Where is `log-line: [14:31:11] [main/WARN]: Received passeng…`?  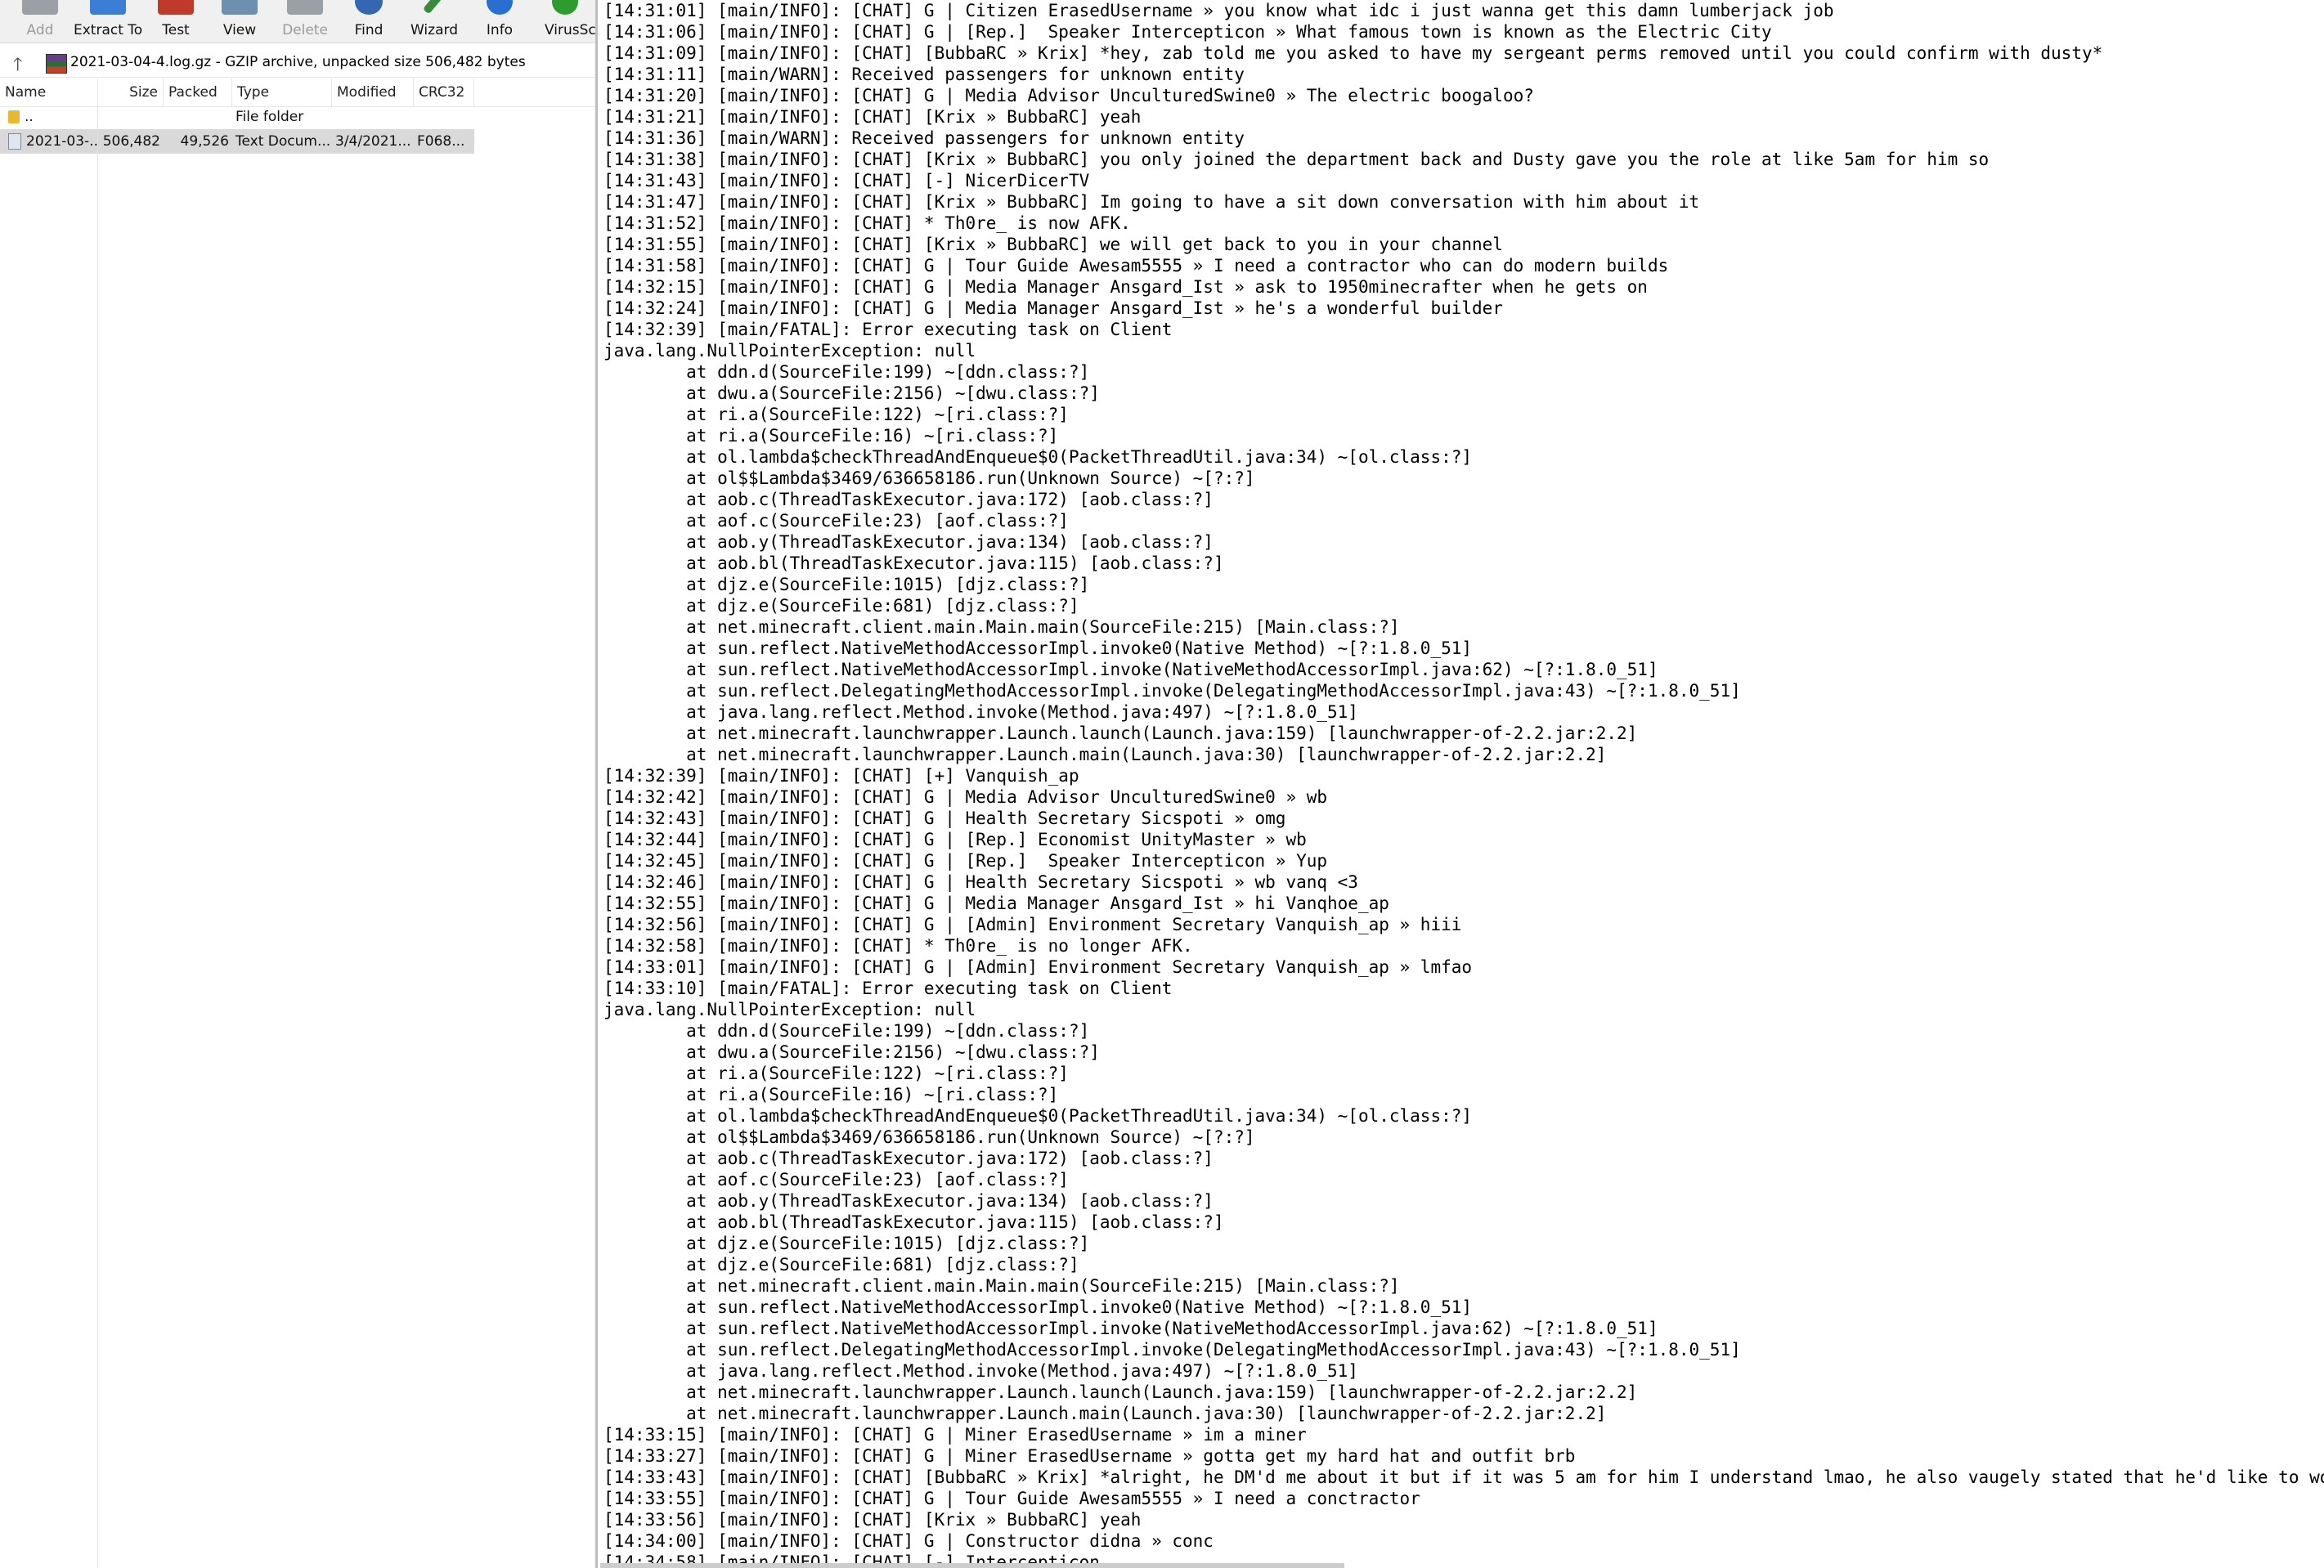
log-line: [14:31:11] [main/WARN]: Received passeng… is located at coordinates (924, 74).